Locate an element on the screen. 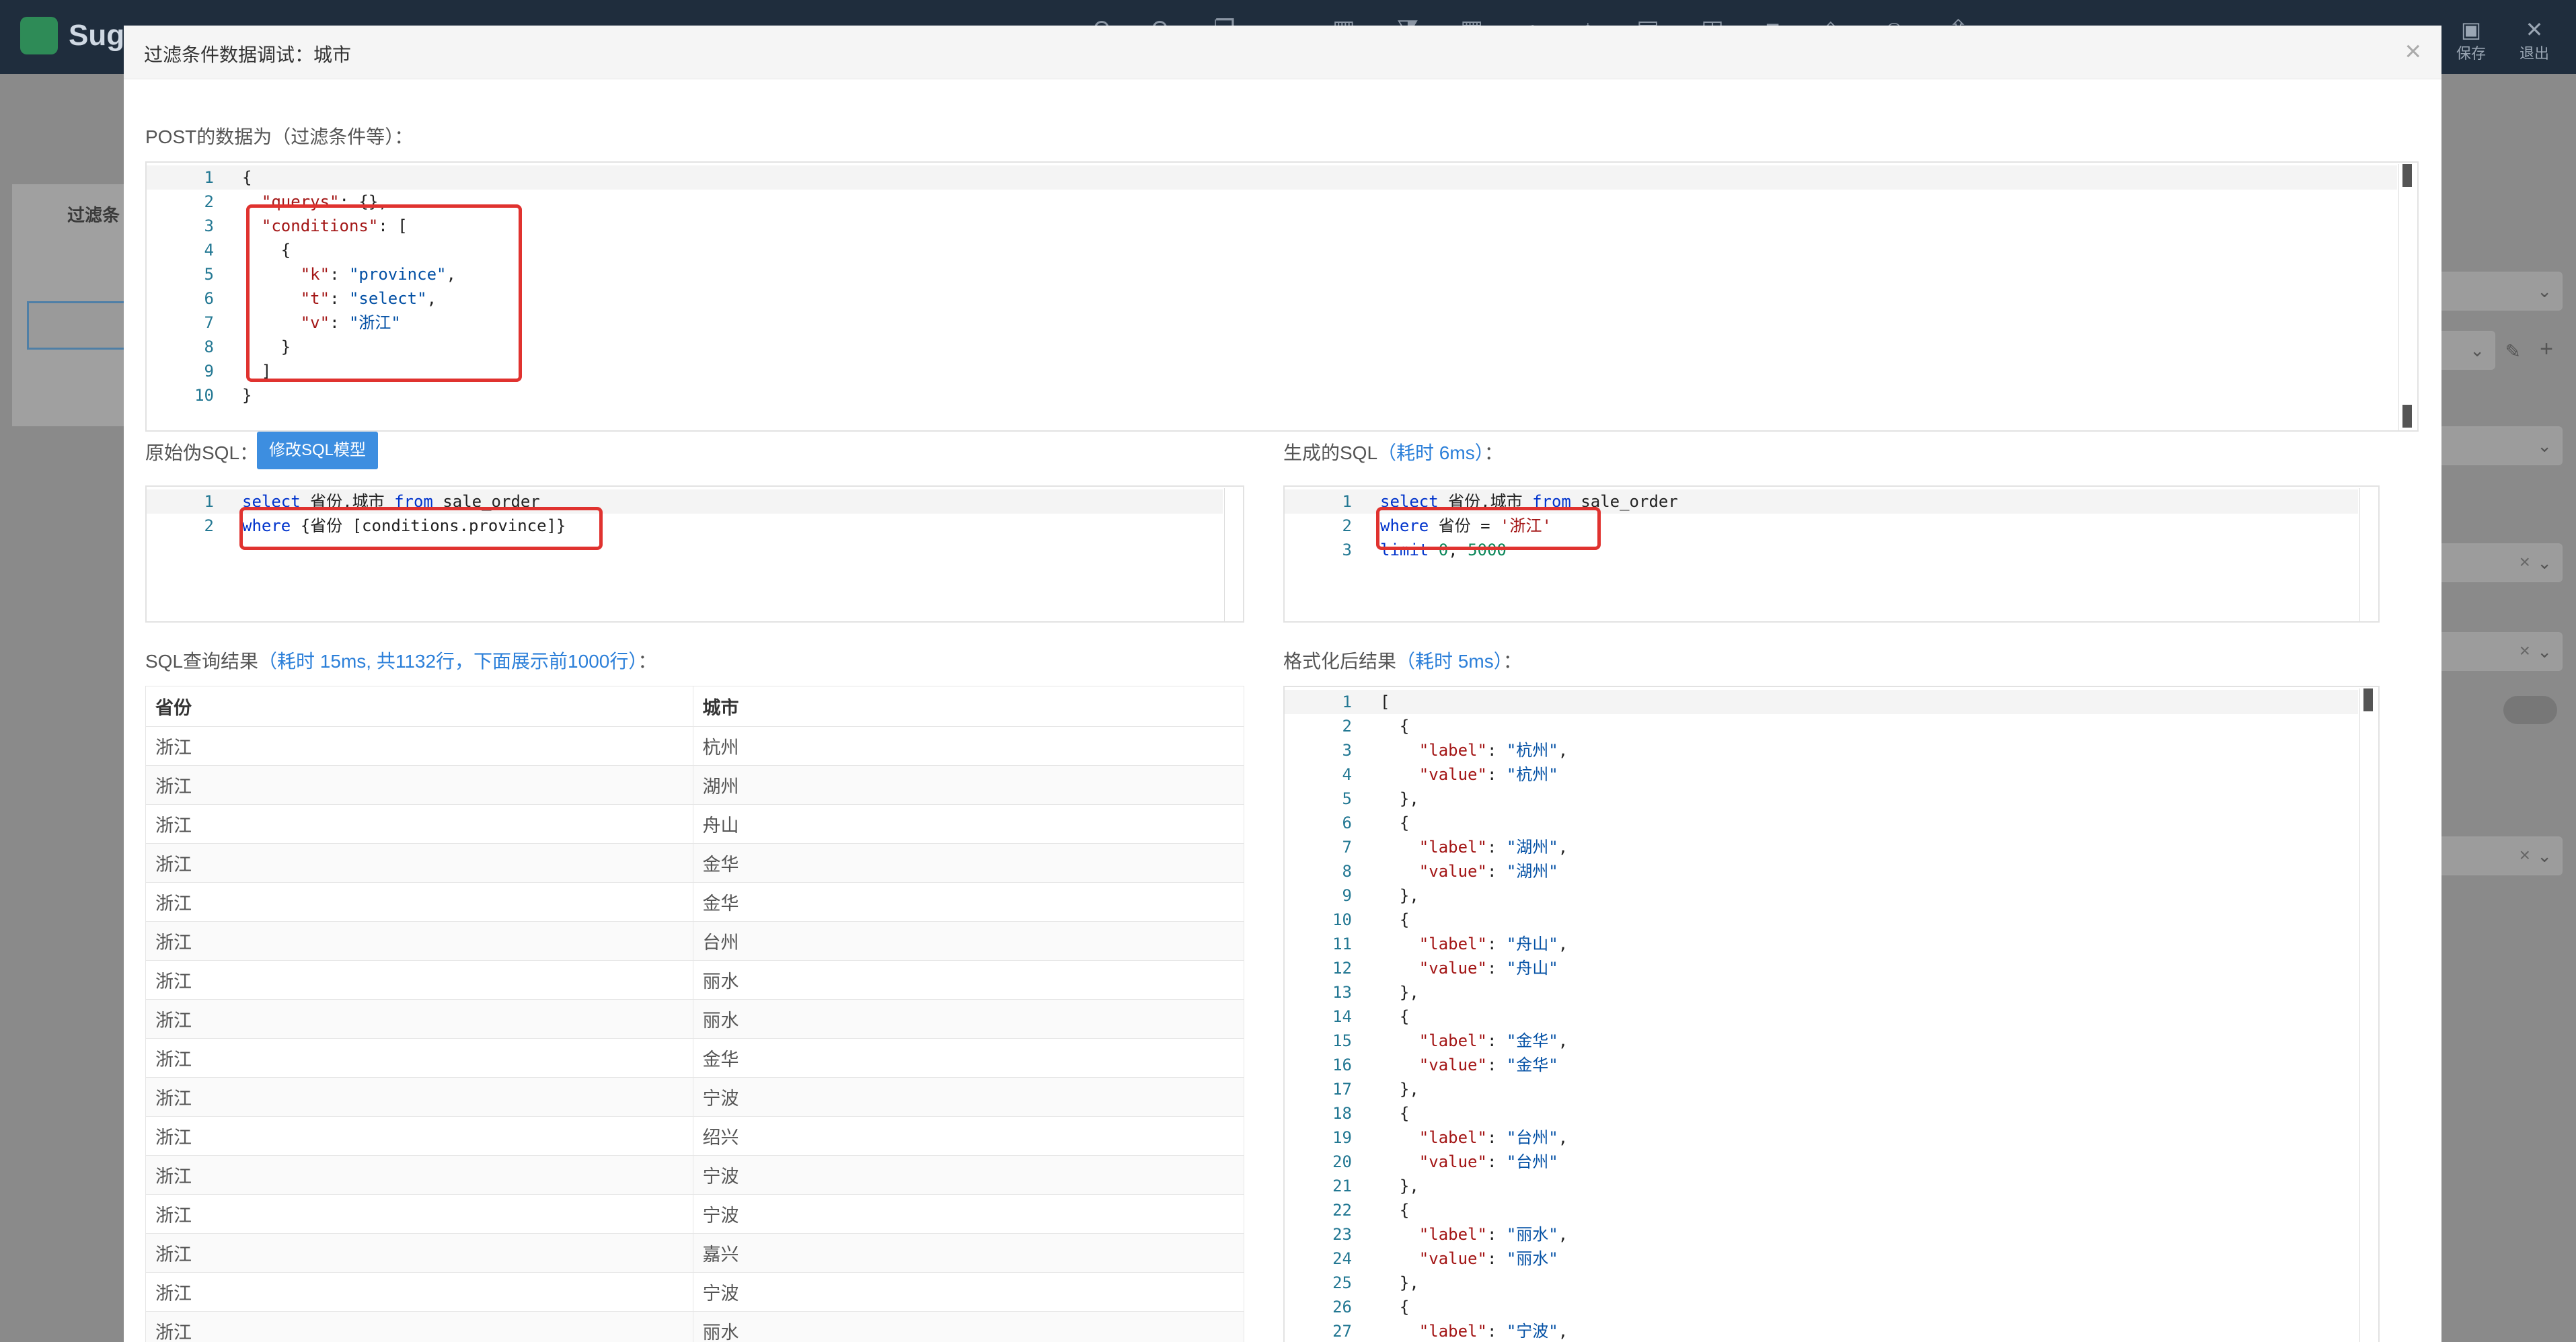 The height and width of the screenshot is (1342, 2576). label-suffix: ： is located at coordinates (1493, 452).